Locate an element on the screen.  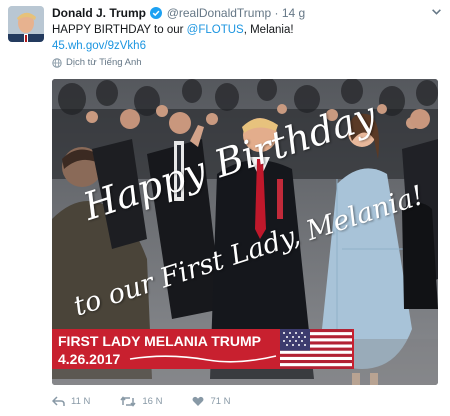
tweet-text-suffix: , Melania! is located at coordinates (268, 30).